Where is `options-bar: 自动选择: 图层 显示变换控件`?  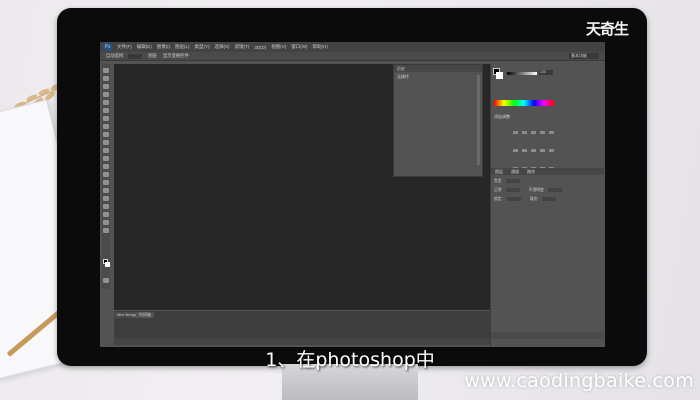
options-bar: 自动选择: 图层 显示变换控件 is located at coordinates (352, 56).